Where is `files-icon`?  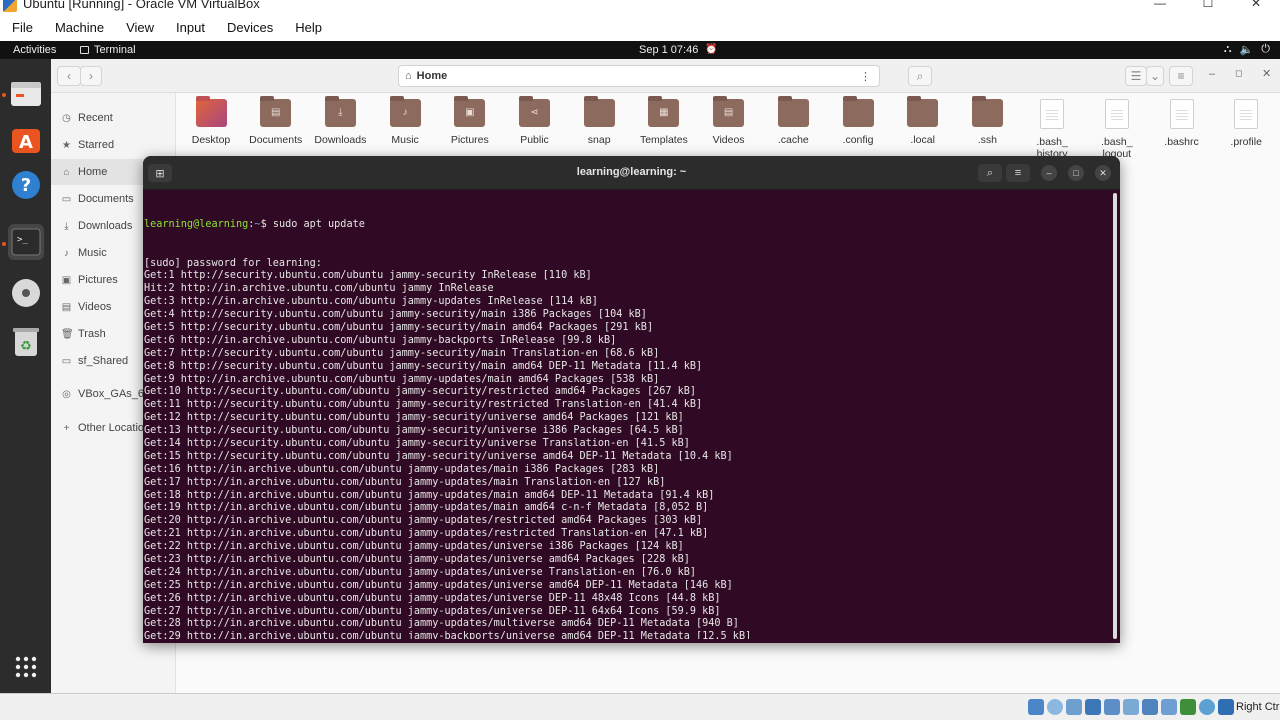 files-icon is located at coordinates (26, 94).